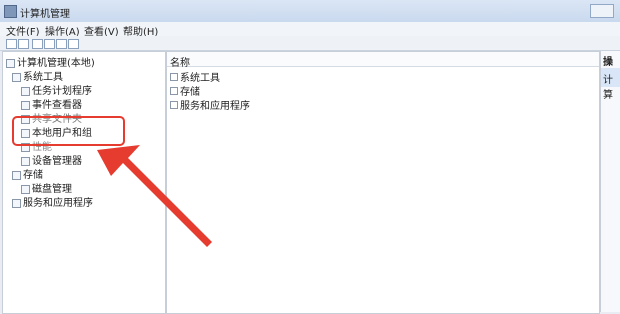  I want to click on tree-item-disk-management: 磁盘管理, so click(46, 187).